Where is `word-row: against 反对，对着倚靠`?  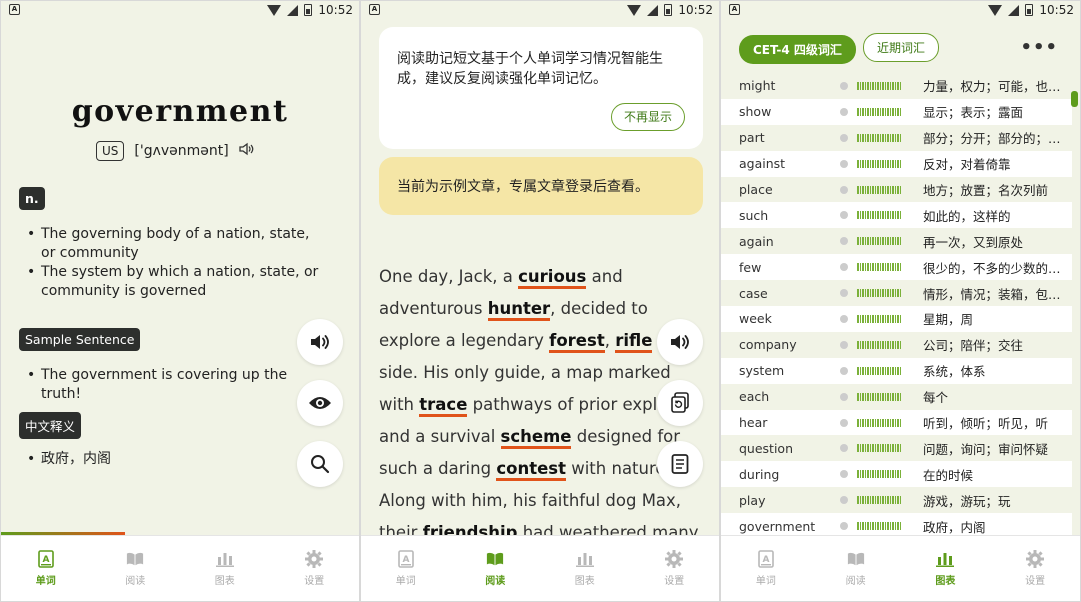
word-row: against 反对，对着倚靠 is located at coordinates (896, 163).